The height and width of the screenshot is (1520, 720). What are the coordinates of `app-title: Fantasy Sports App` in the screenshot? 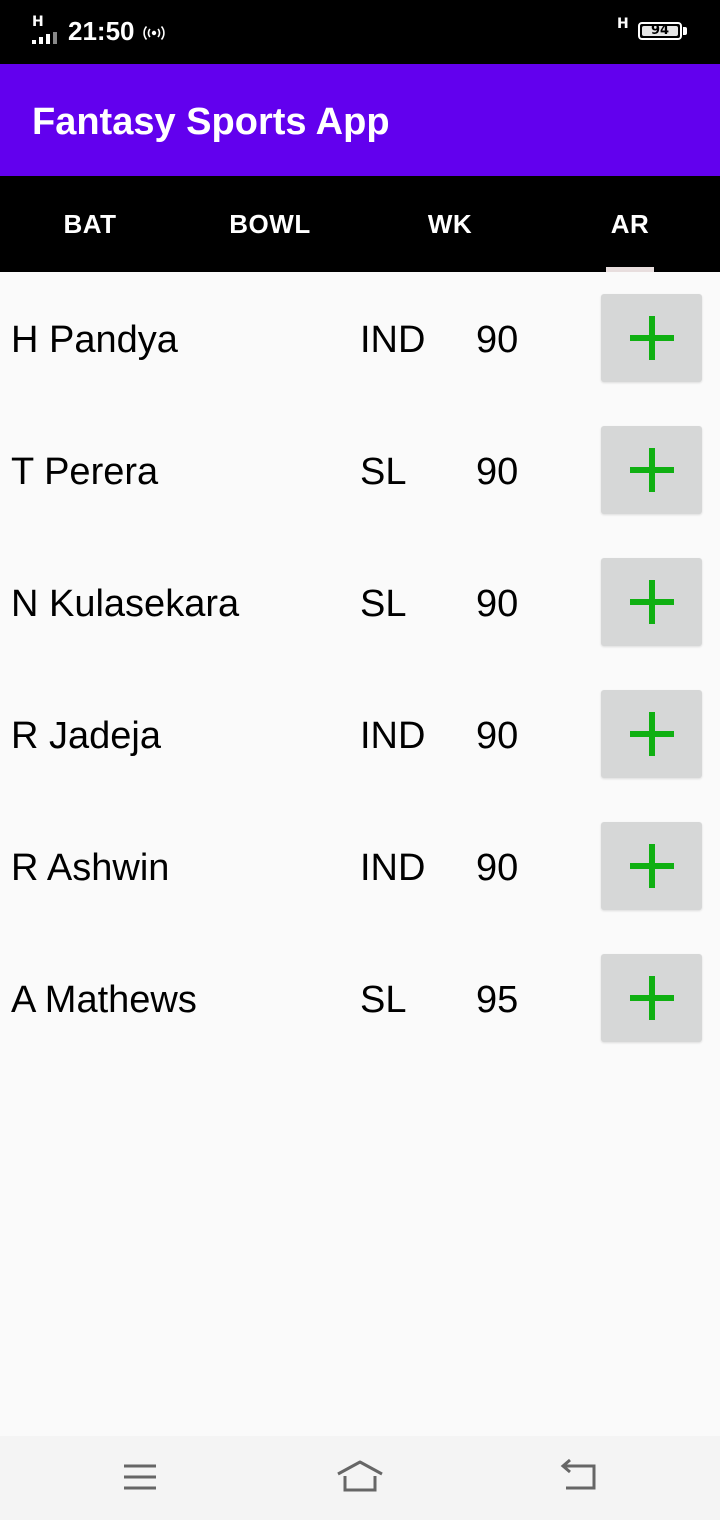 It's located at (211, 122).